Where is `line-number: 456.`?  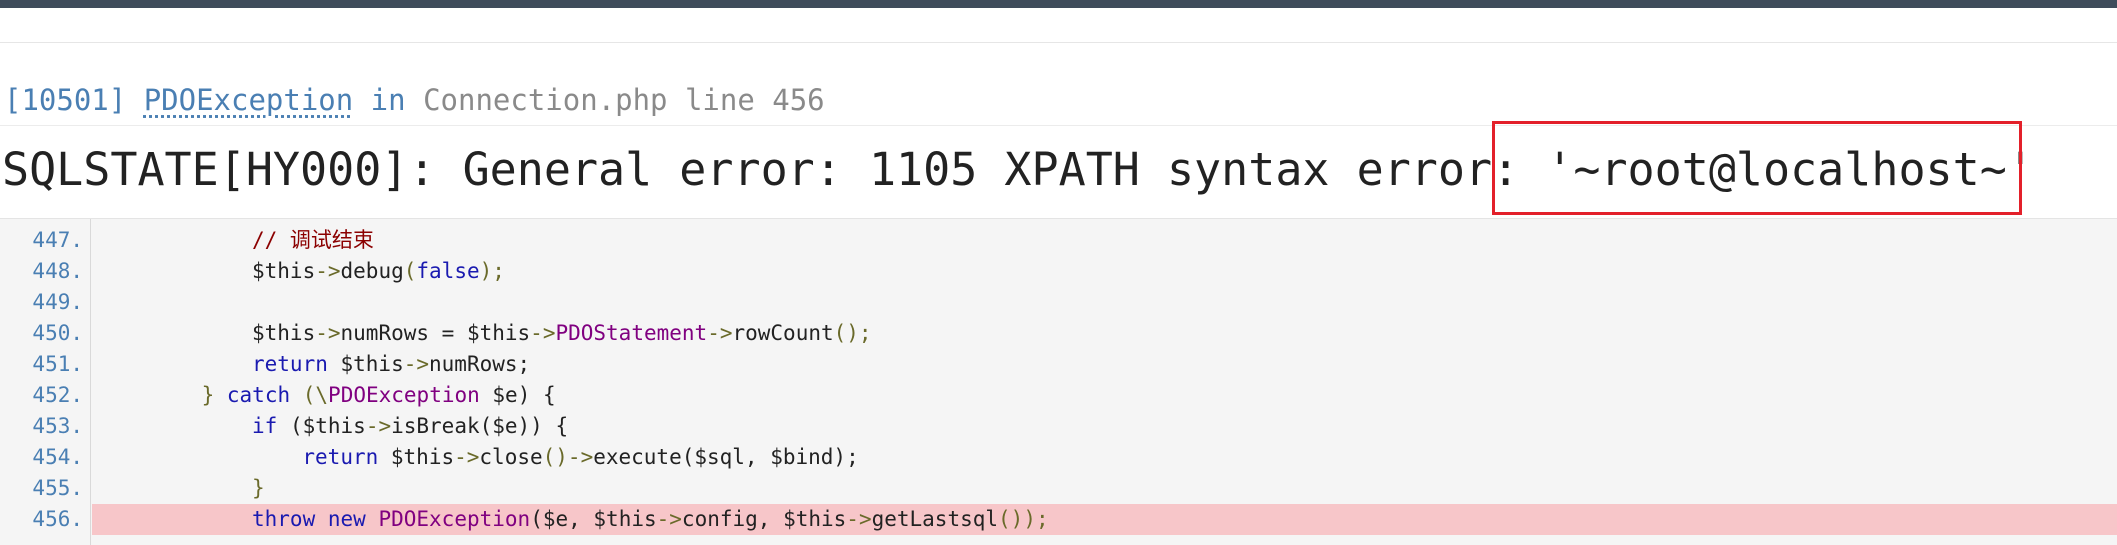 line-number: 456. is located at coordinates (57, 519).